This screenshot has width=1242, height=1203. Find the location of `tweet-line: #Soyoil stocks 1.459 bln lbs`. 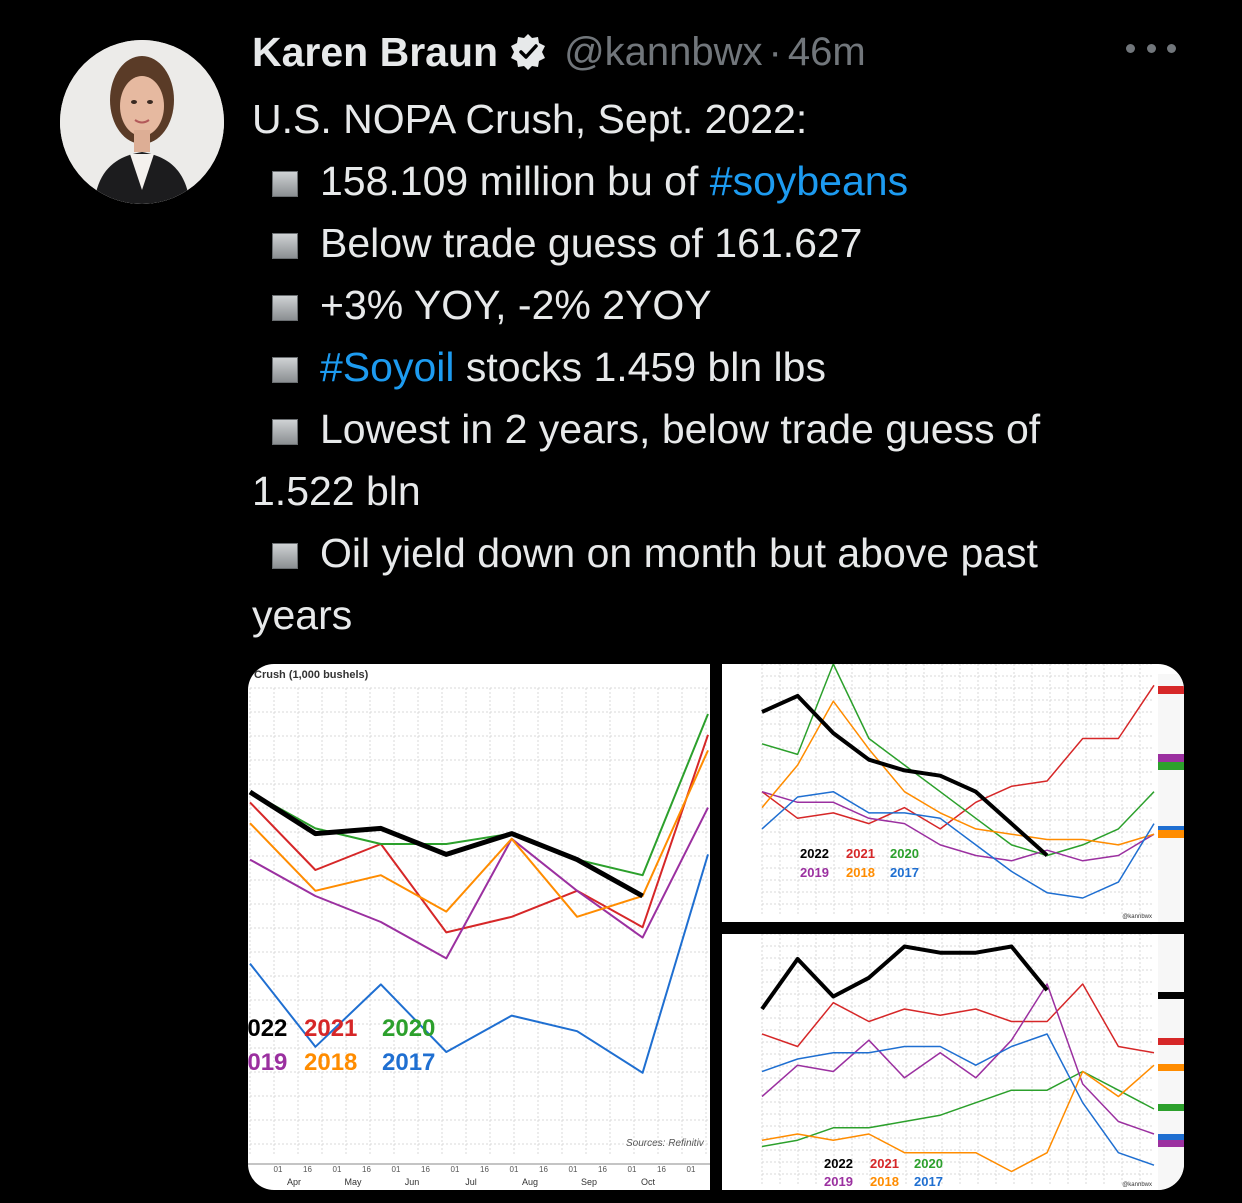

tweet-line: #Soyoil stocks 1.459 bln lbs is located at coordinates (732, 367).